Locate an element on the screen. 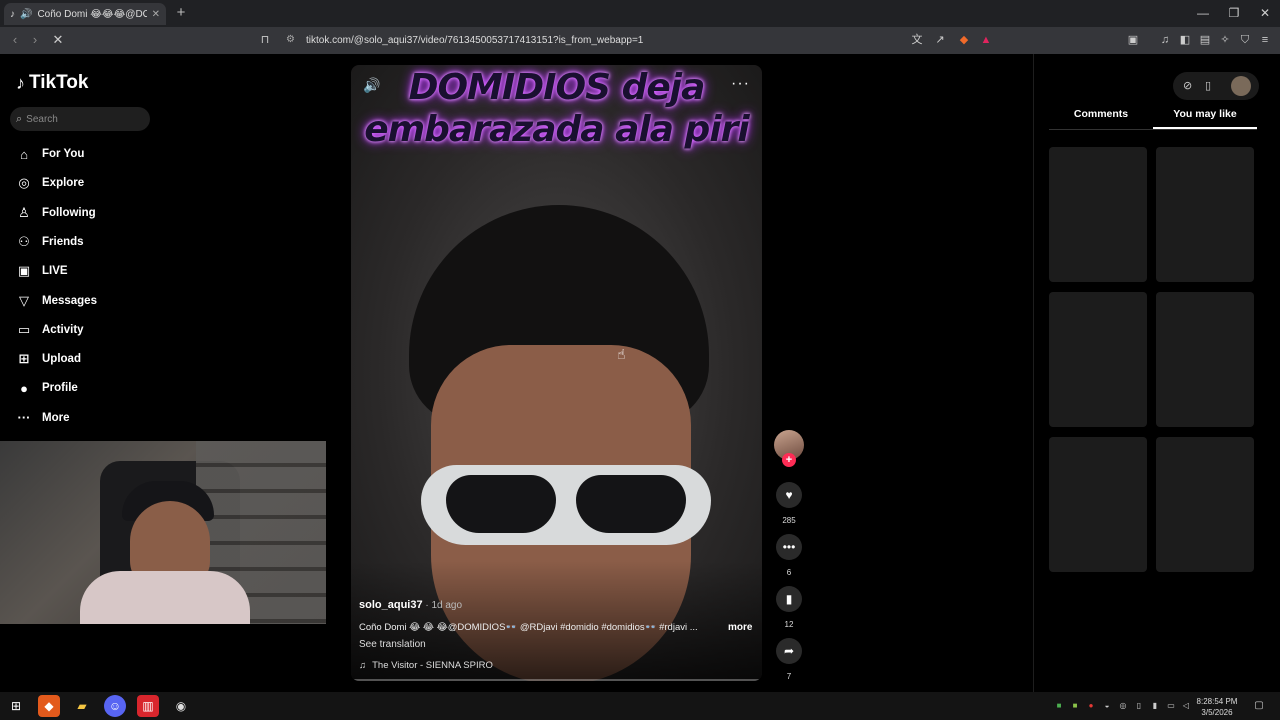 Image resolution: width=1280 pixels, height=720 pixels. user-avatar is located at coordinates (1241, 86).